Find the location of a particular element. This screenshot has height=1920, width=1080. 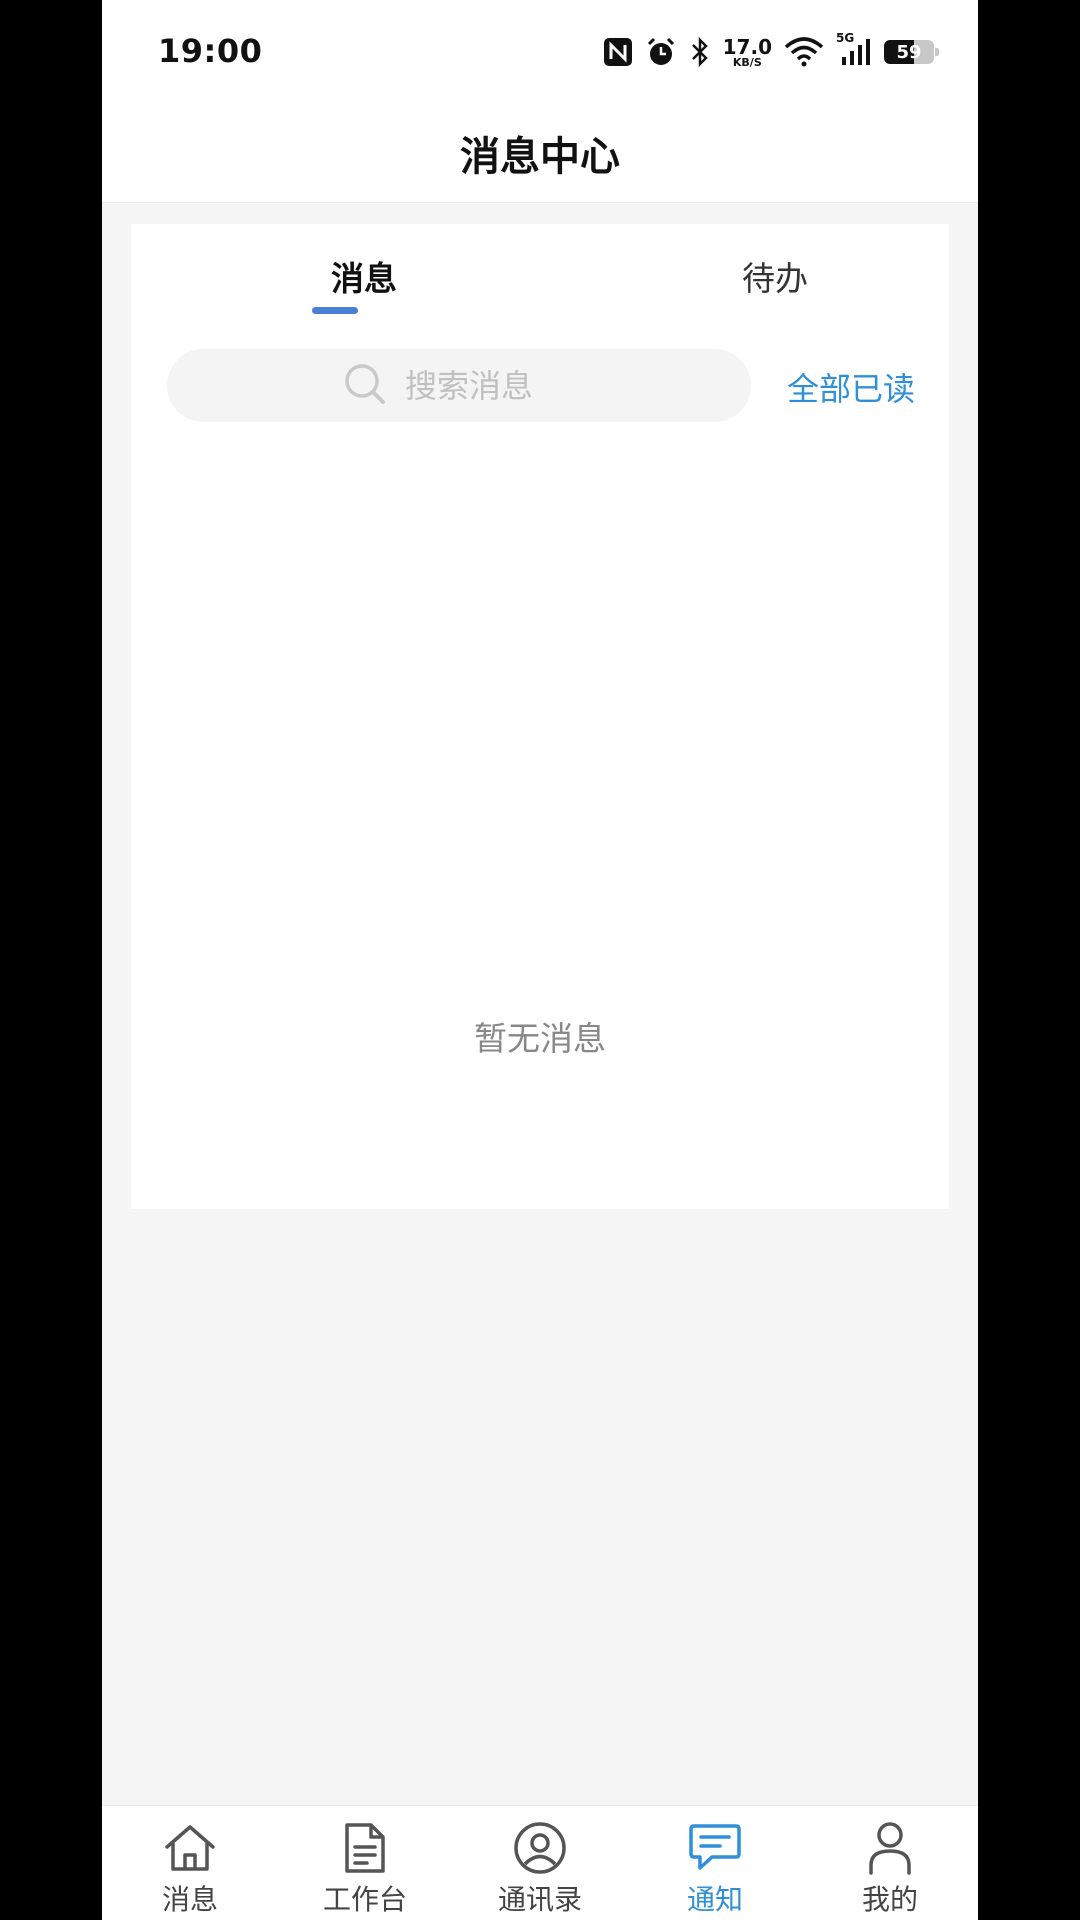

search-box is located at coordinates (459, 385).